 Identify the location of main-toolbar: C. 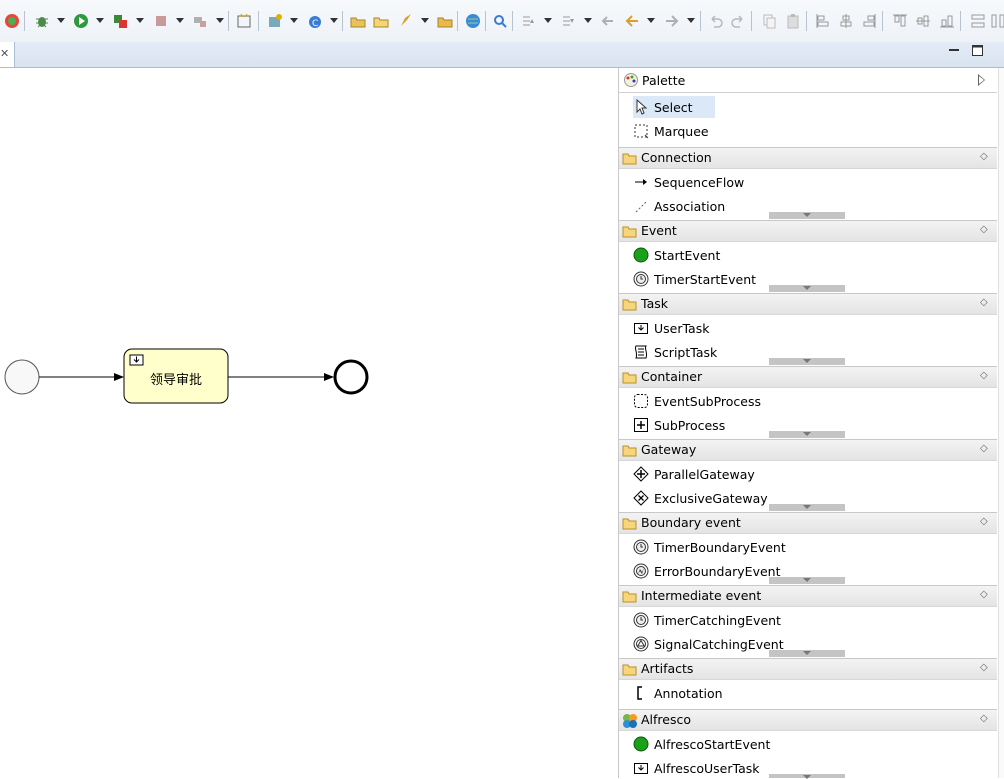
(502, 21).